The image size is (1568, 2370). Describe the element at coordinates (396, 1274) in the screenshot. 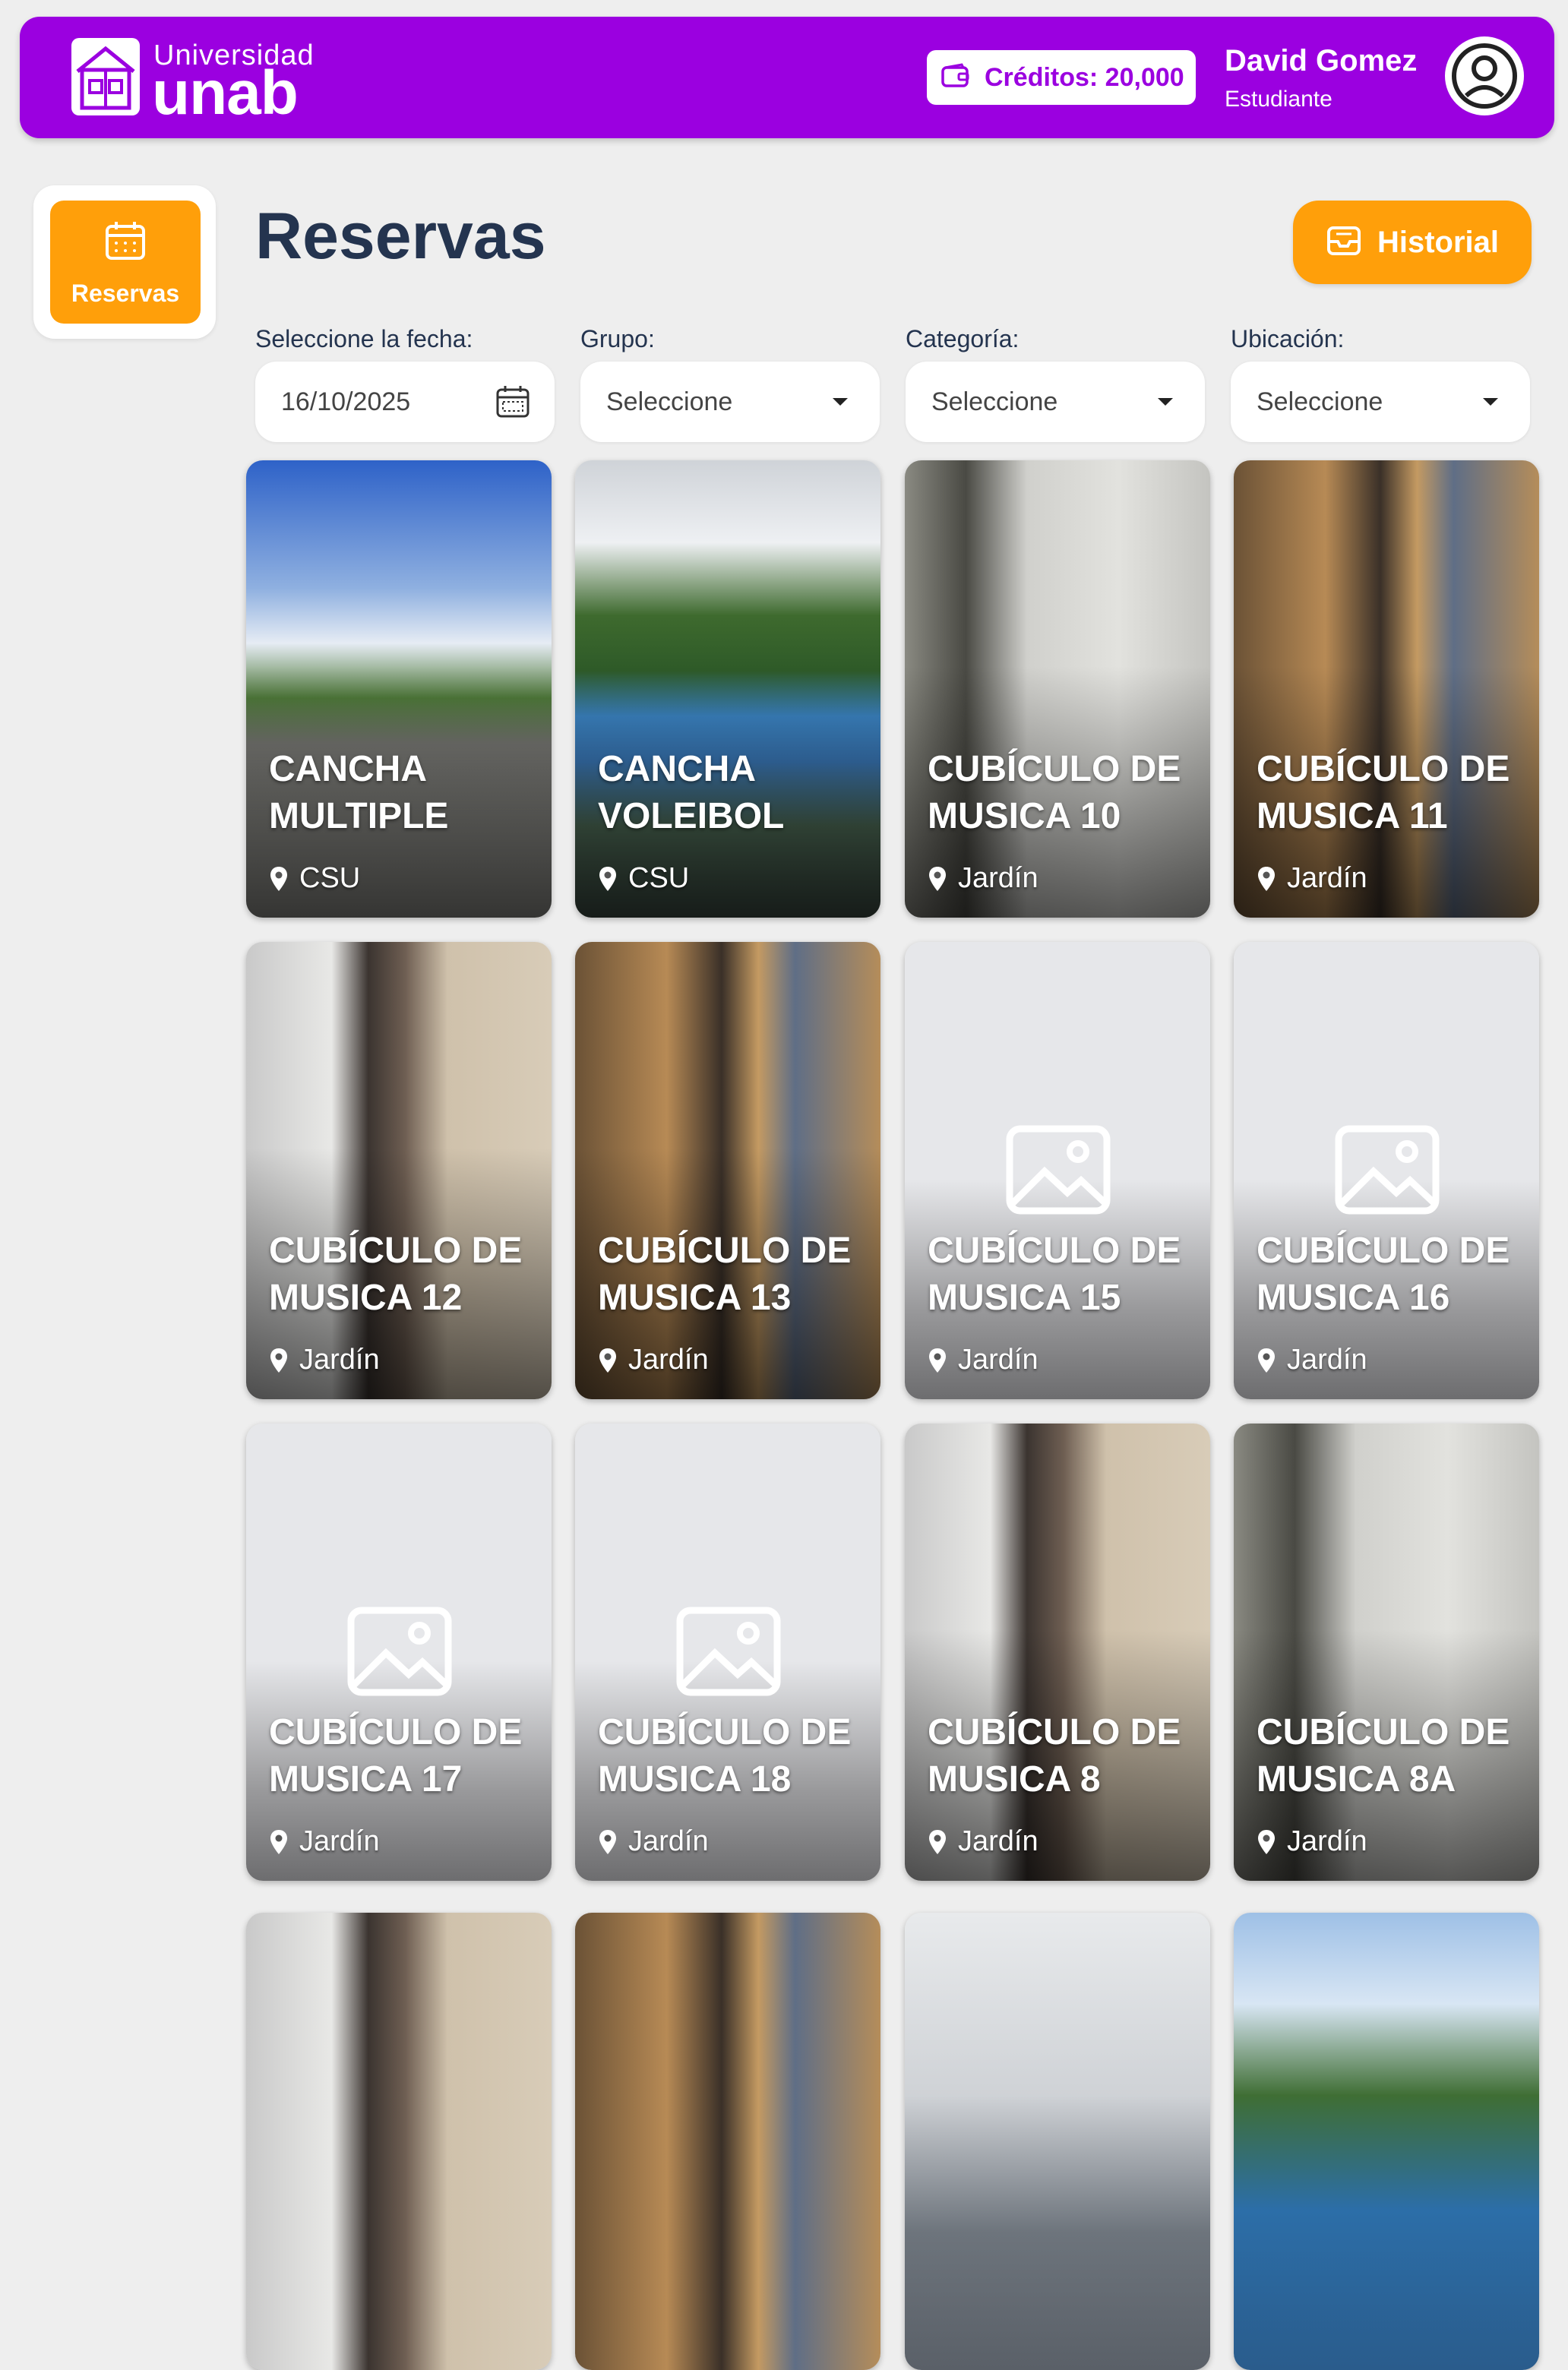

I see `space-name: CUBÍCULO DE MUSICA 12` at that location.